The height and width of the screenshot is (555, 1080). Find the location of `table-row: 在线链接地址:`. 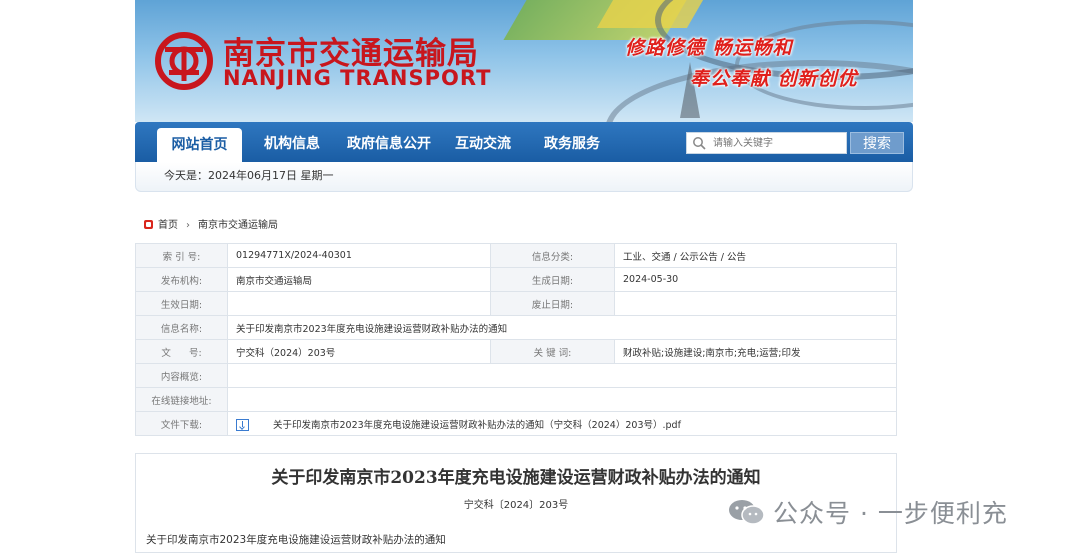

table-row: 在线链接地址: is located at coordinates (516, 399).